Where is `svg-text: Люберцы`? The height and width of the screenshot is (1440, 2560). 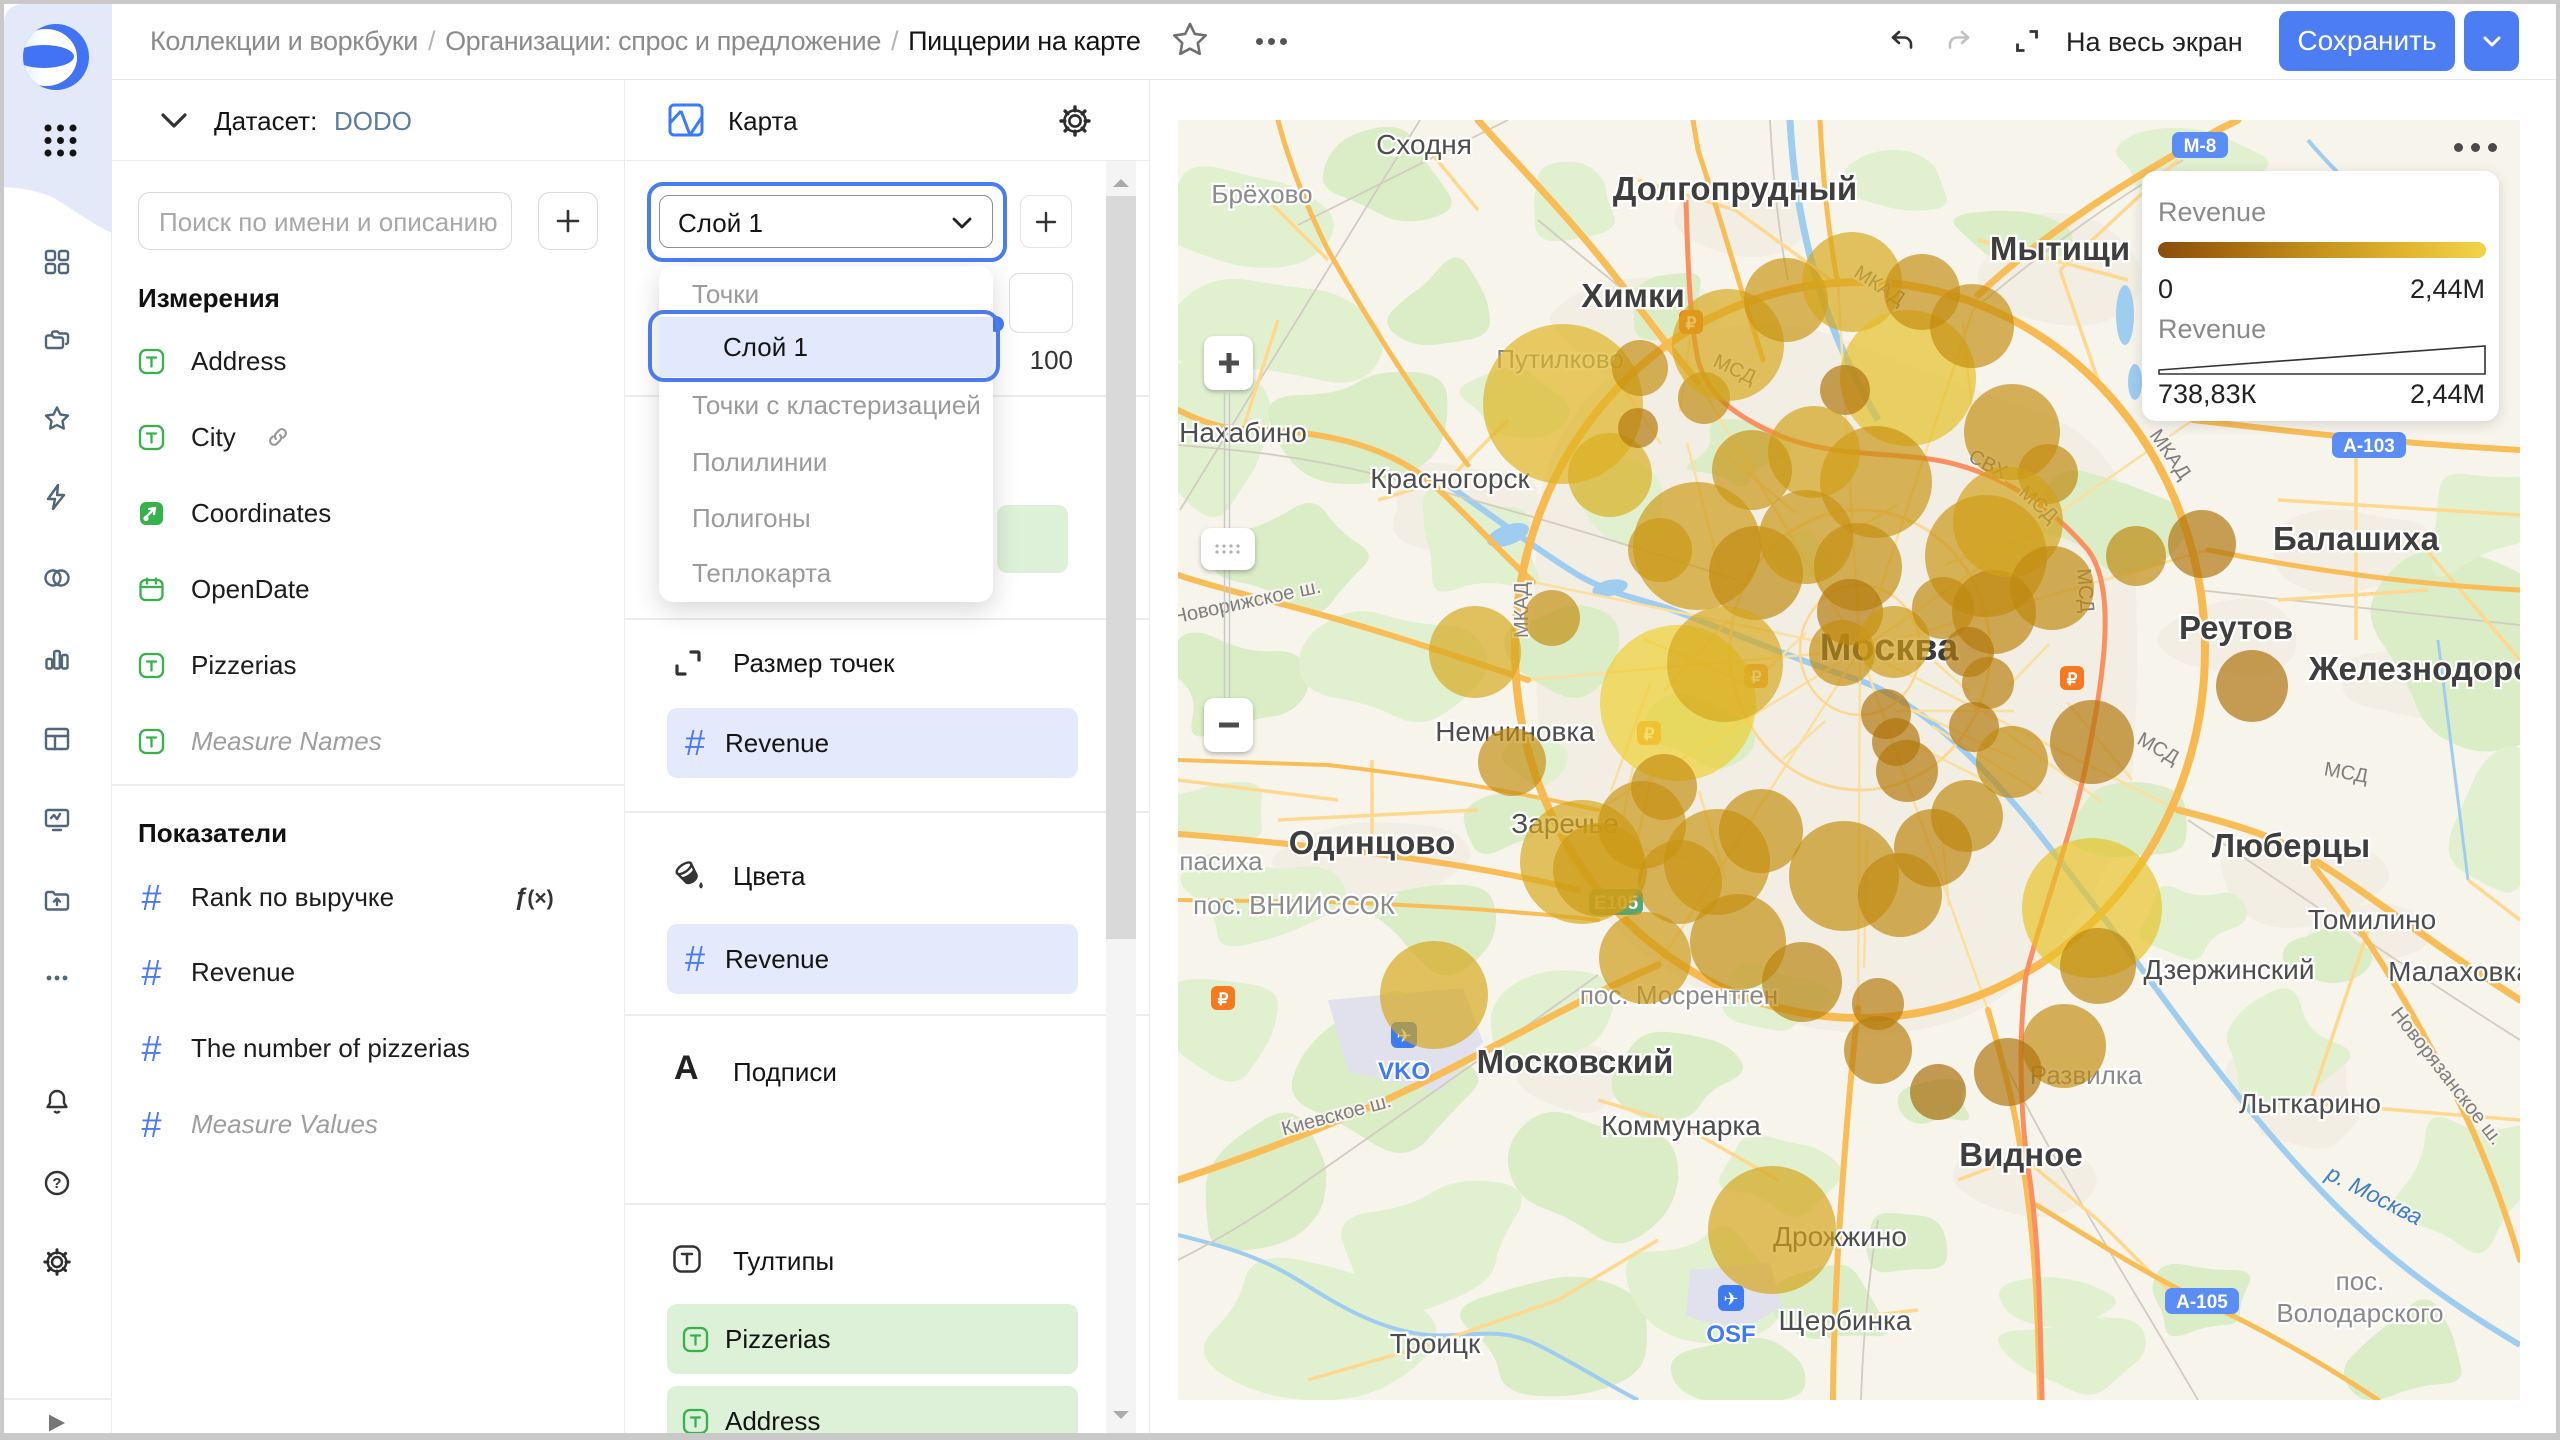
svg-text: Люберцы is located at coordinates (2291, 845).